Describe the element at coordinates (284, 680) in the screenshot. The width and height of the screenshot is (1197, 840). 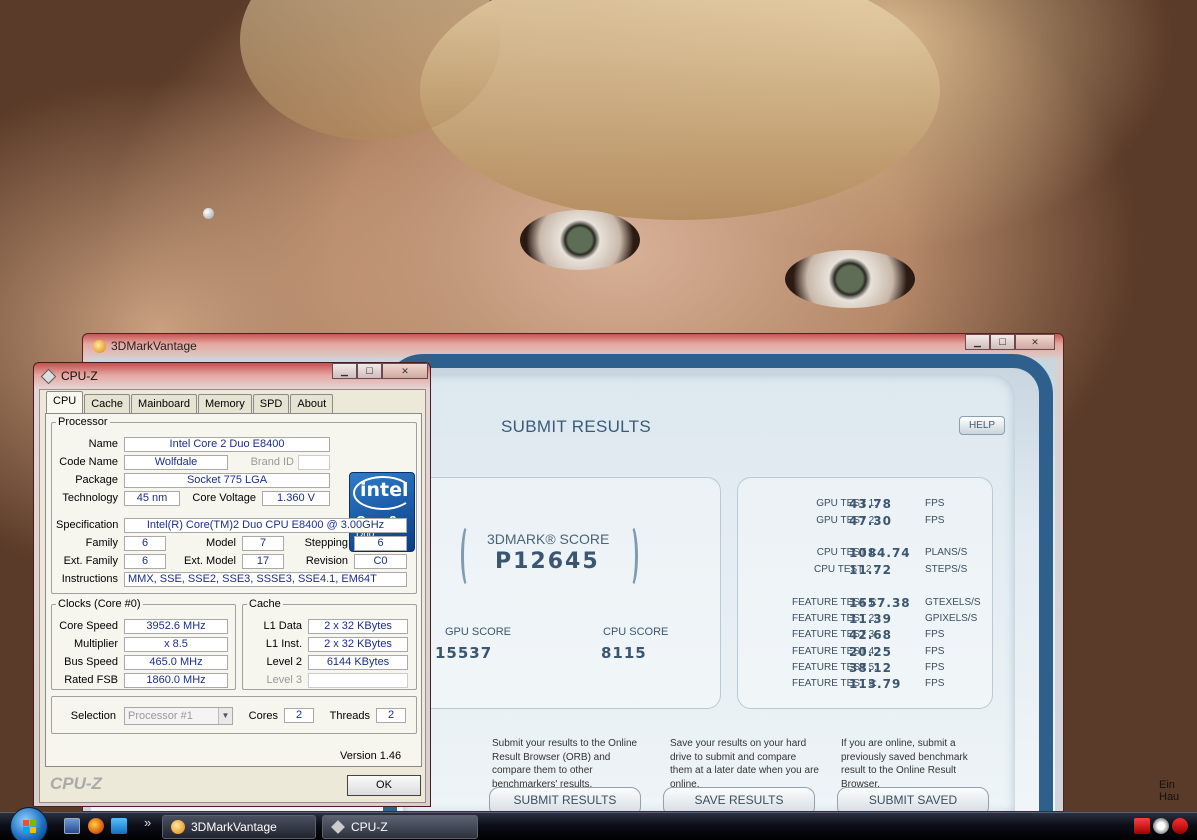
I see `level3-label: Level 3` at that location.